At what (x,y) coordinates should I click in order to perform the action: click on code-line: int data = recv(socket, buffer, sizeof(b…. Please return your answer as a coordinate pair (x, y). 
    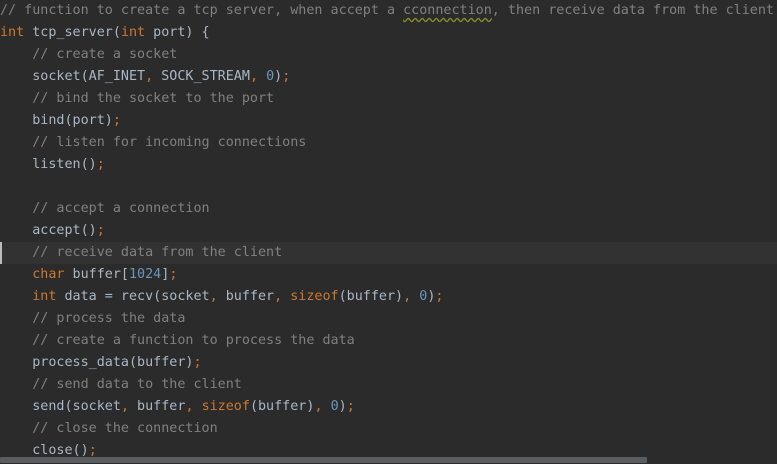
    Looking at the image, I should click on (388, 297).